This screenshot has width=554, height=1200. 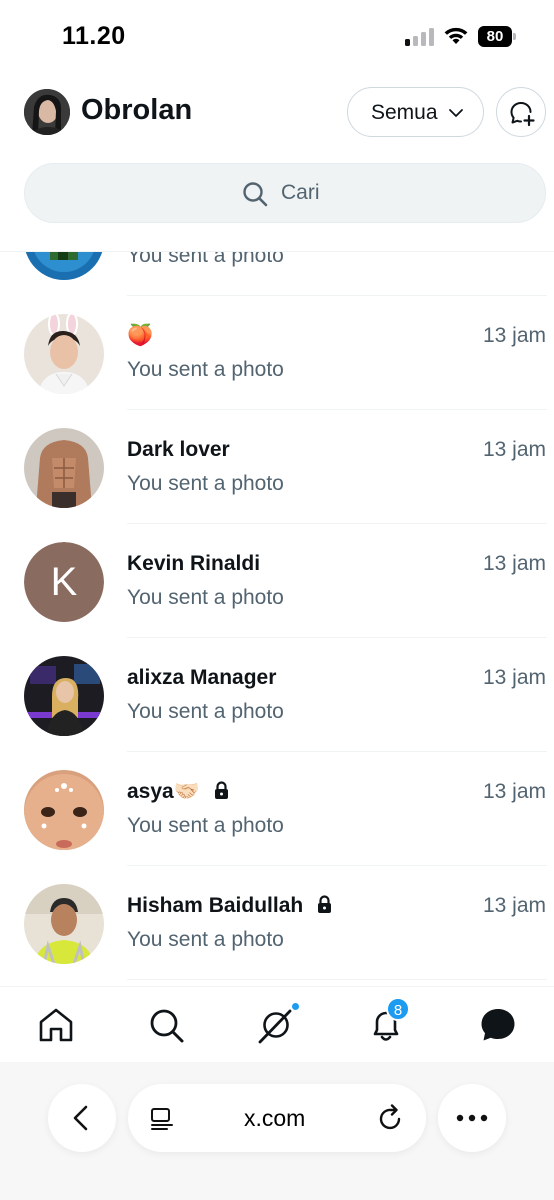 I want to click on conversation-row: Dark lover 13 jam You sent a photo, so click(x=277, y=467).